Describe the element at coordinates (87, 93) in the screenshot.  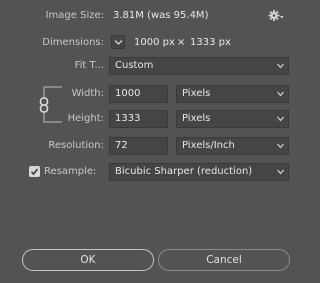
I see `width-label: Width:` at that location.